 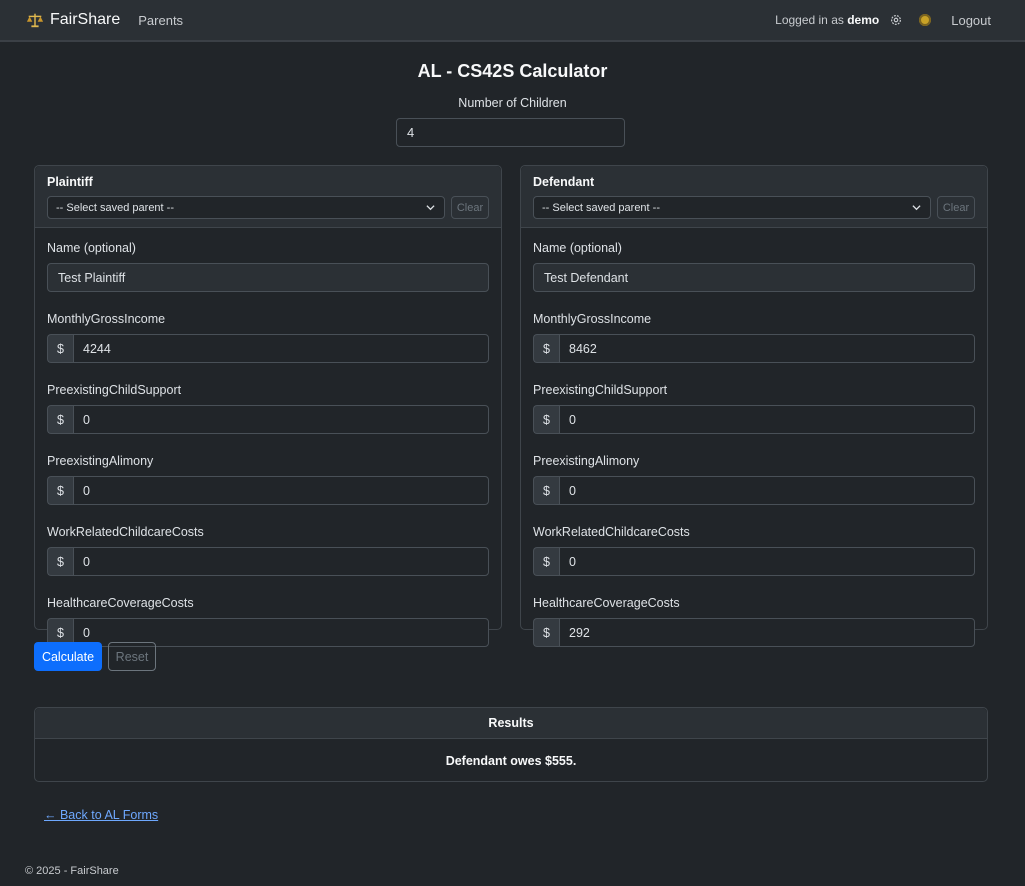 I want to click on page-title: AL - CS42S Calculator, so click(x=512, y=71).